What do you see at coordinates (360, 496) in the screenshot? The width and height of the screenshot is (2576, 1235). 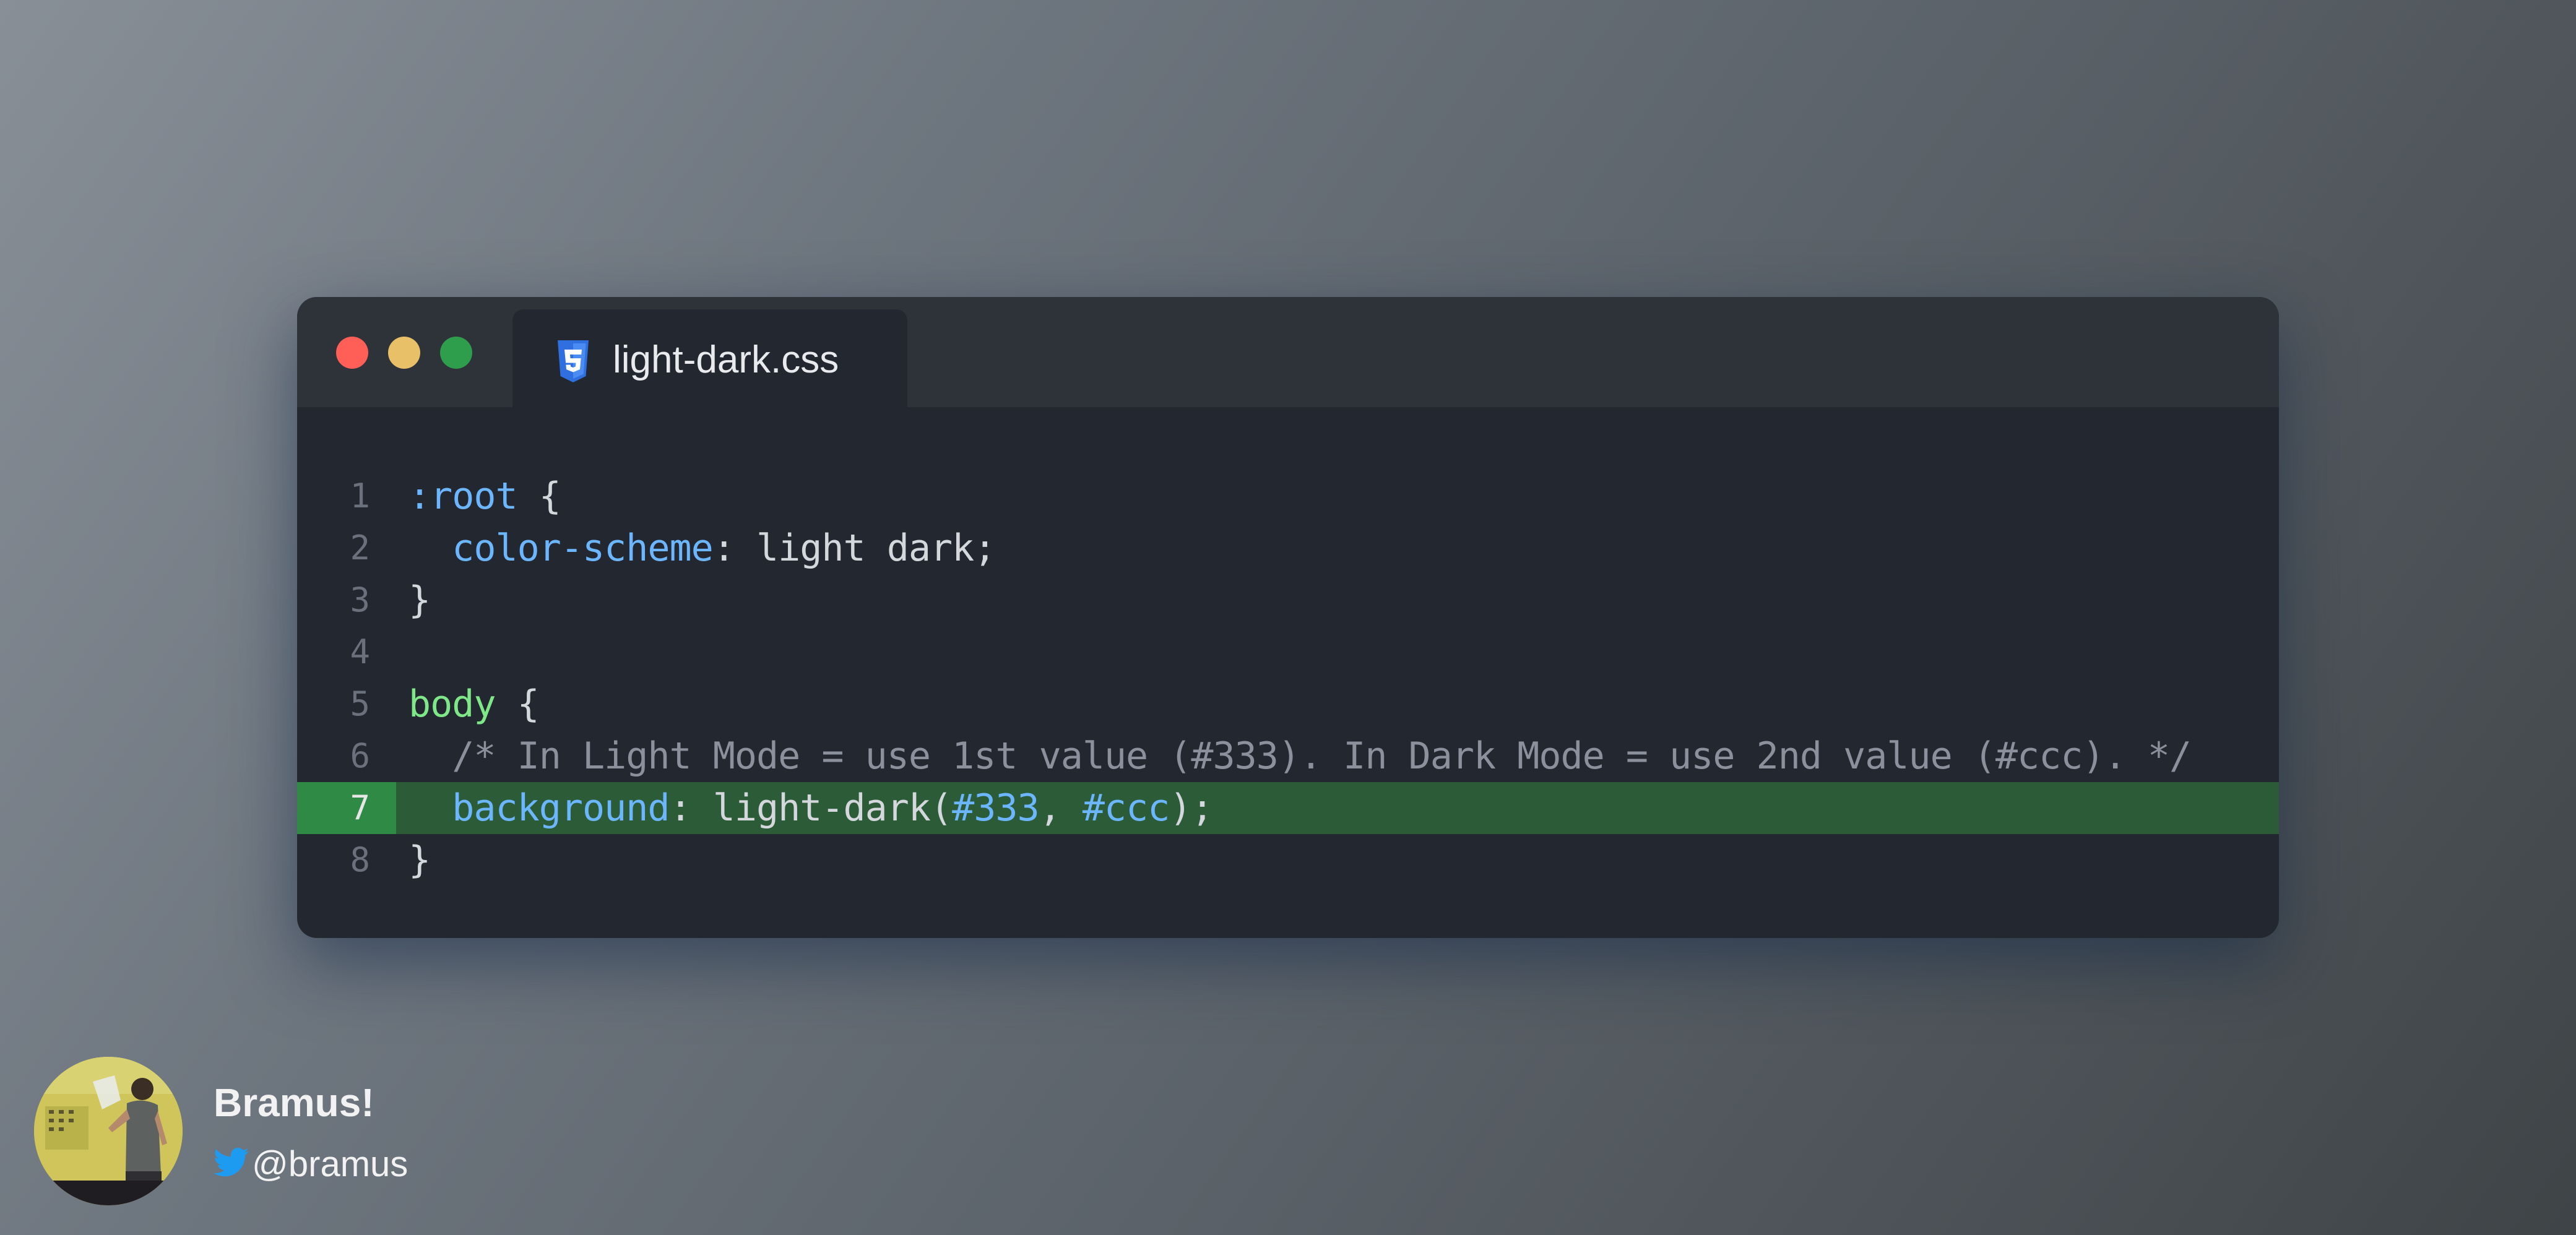 I see `line-number: 1` at bounding box center [360, 496].